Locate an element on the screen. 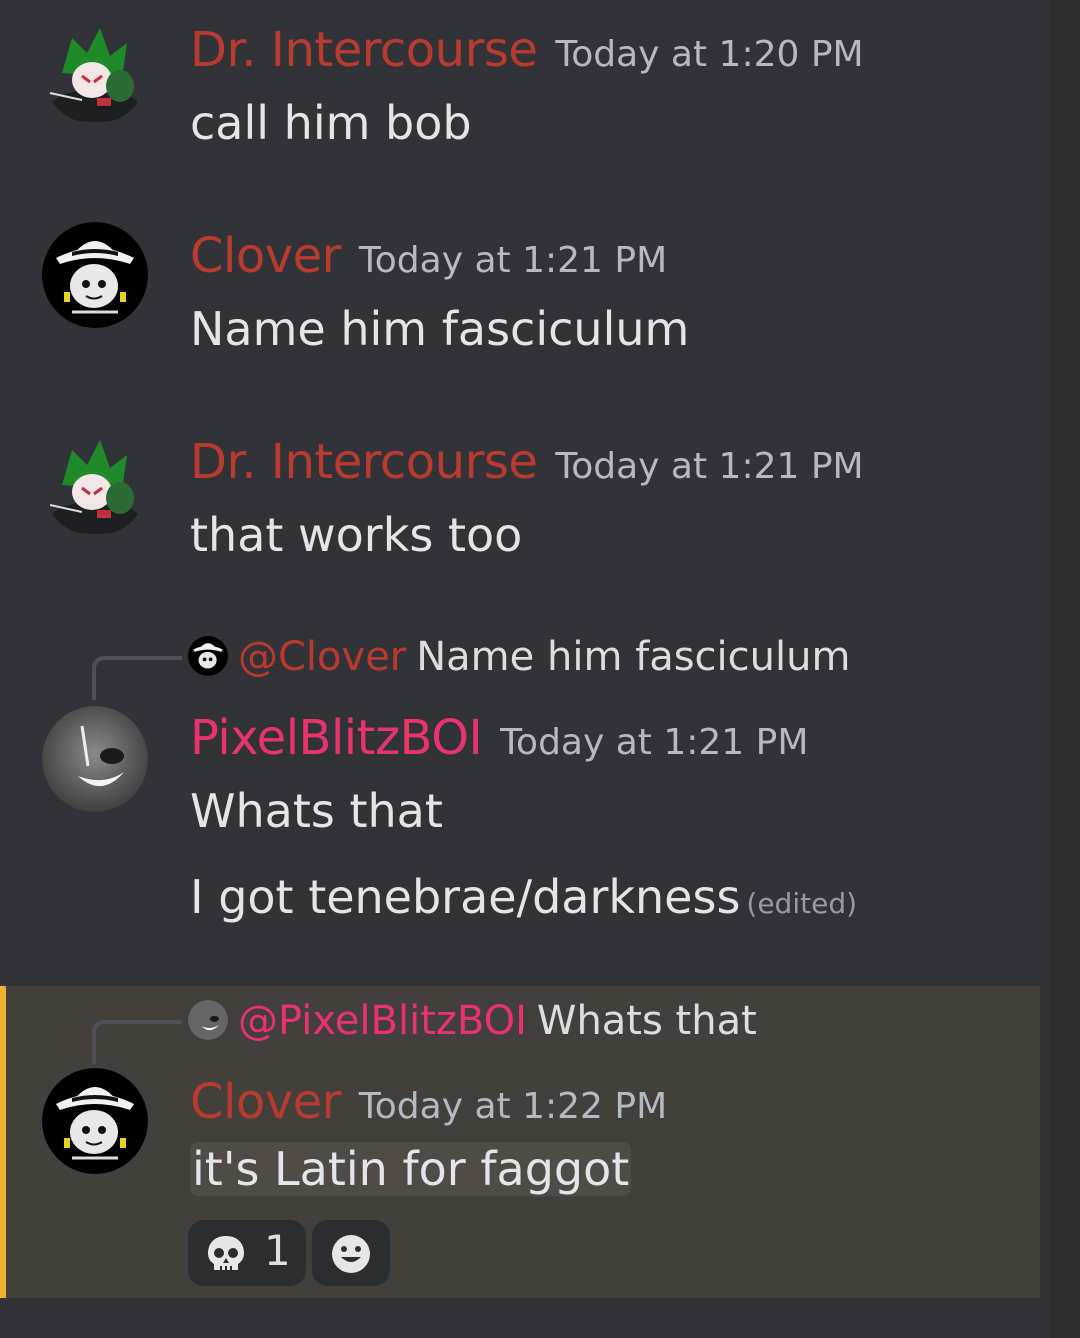 The image size is (1080, 1338). message-text: call him bob is located at coordinates (331, 123).